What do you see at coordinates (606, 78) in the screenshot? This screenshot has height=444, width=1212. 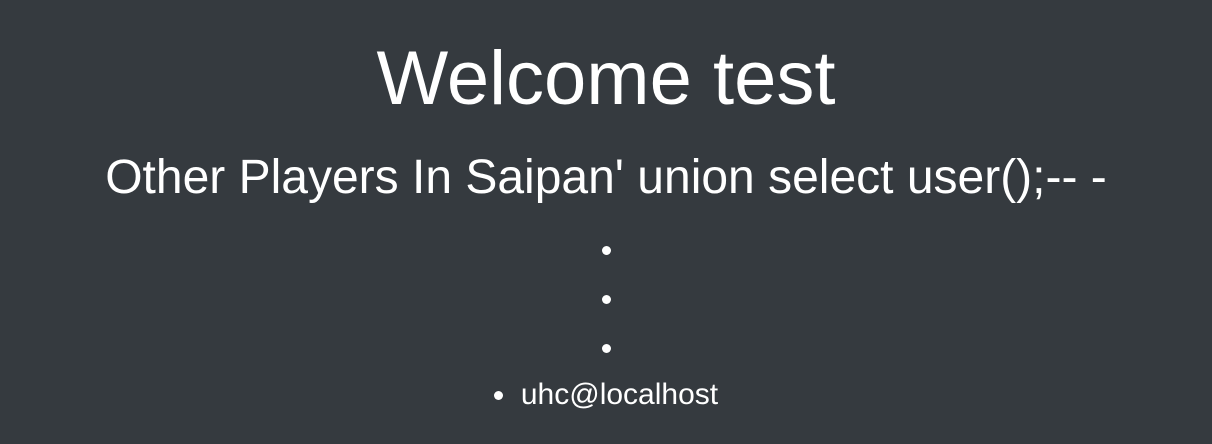 I see `welcome-heading: Welcome test` at bounding box center [606, 78].